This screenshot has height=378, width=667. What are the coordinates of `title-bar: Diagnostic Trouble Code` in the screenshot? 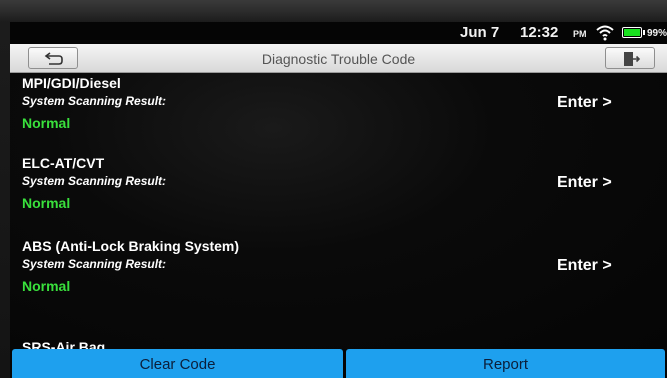 It's located at (338, 58).